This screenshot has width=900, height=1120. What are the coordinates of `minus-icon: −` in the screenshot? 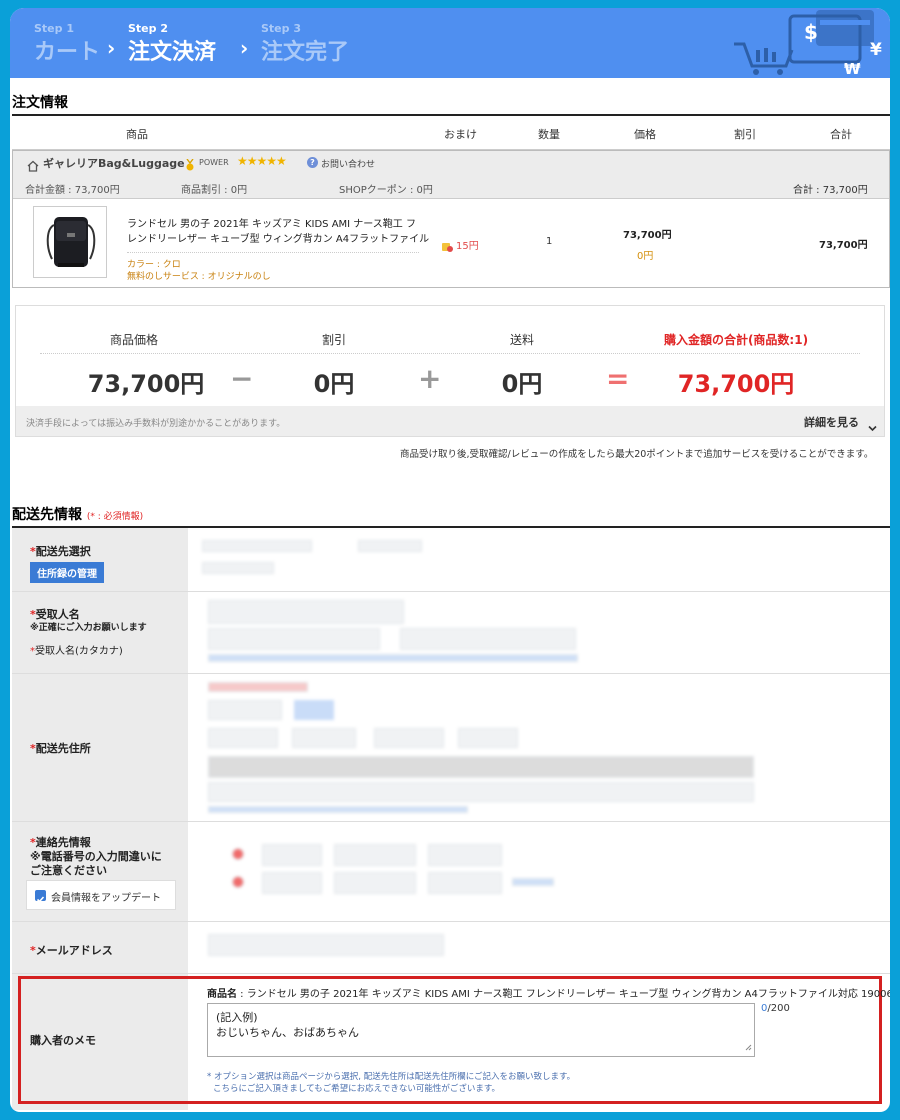 It's located at (242, 378).